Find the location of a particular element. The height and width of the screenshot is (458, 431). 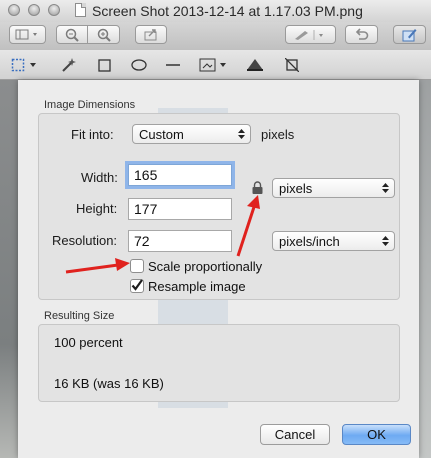

adjust-color-tool is located at coordinates (255, 65).